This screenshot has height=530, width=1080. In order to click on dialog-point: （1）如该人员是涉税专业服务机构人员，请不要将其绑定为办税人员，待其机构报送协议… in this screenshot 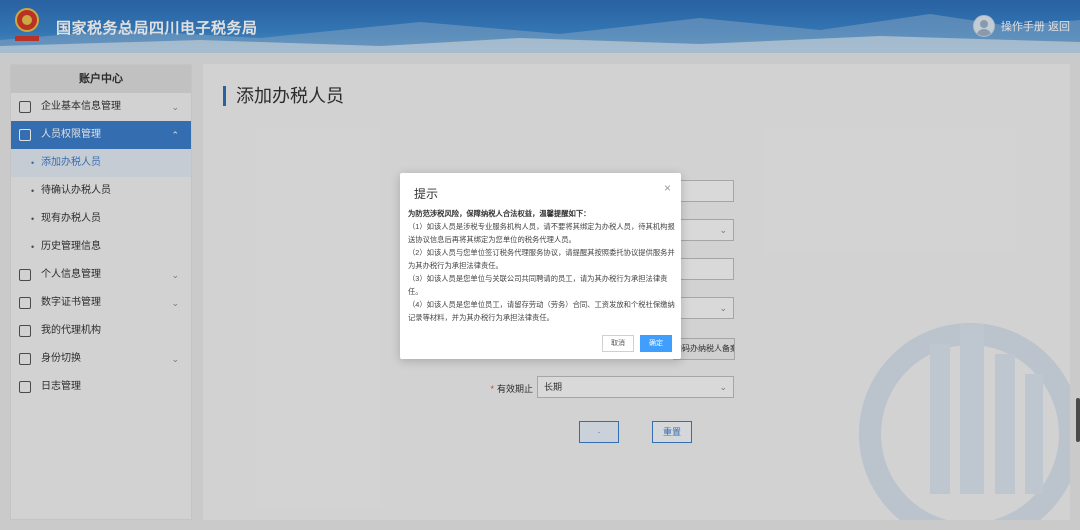, I will do `click(541, 233)`.